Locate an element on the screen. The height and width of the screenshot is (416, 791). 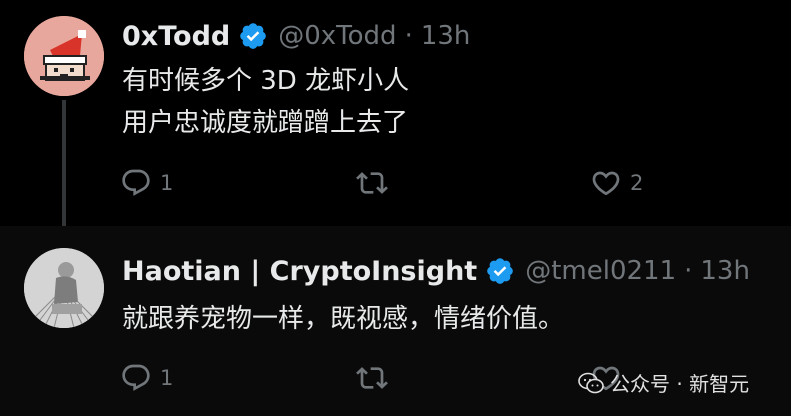
tweet-text-line: 就跟养宠物一样，既视感，情绪价值。 is located at coordinates (343, 319).